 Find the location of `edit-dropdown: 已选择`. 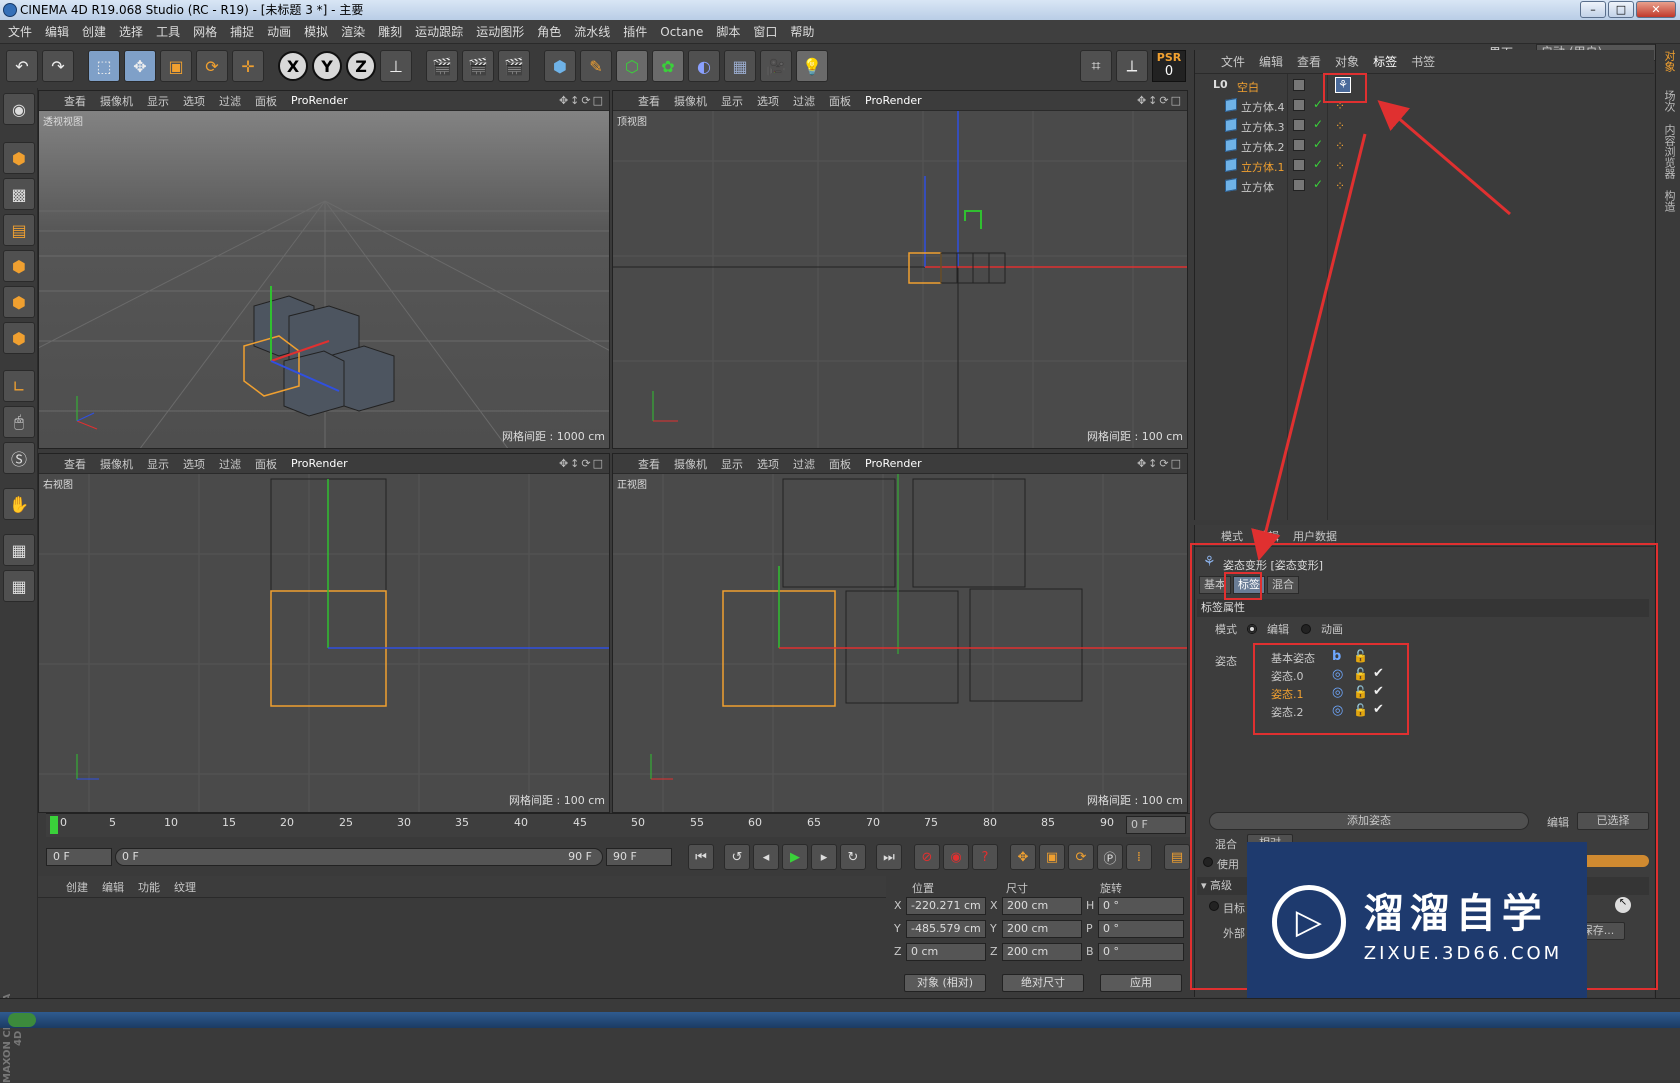

edit-dropdown: 已选择 is located at coordinates (1613, 821).